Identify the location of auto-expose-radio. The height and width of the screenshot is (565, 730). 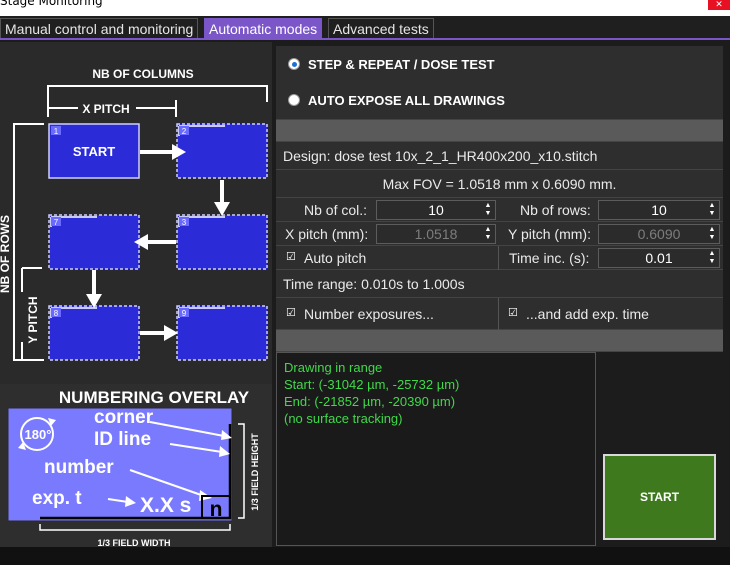
(294, 100).